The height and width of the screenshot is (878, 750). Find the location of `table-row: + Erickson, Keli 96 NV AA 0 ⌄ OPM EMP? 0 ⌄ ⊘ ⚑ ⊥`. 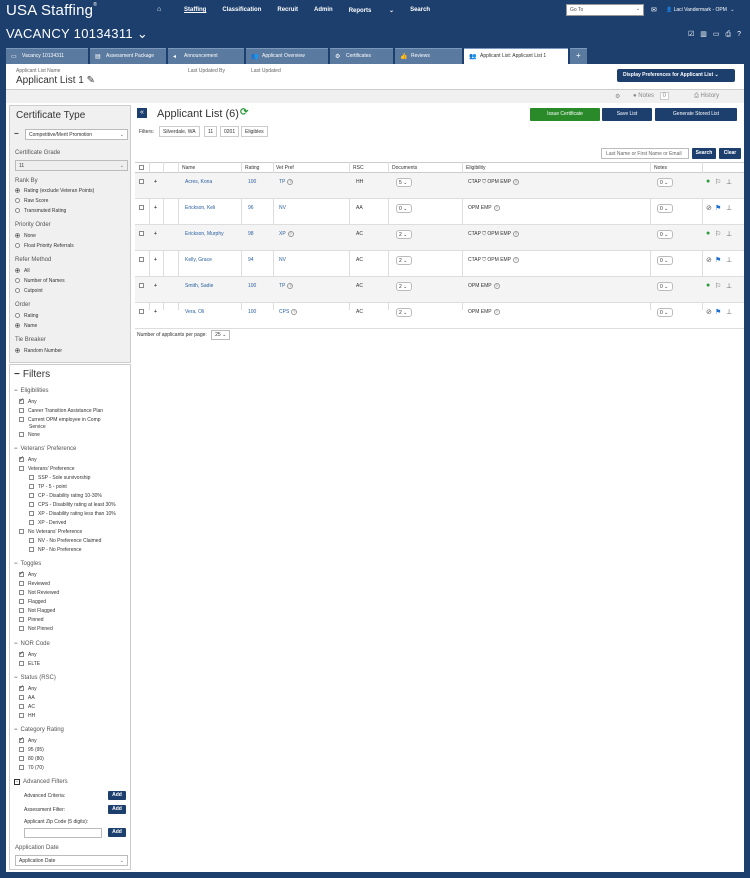

table-row: + Erickson, Keli 96 NV AA 0 ⌄ OPM EMP? 0 ⌄ ⊘ ⚑ ⊥ is located at coordinates (439, 212).